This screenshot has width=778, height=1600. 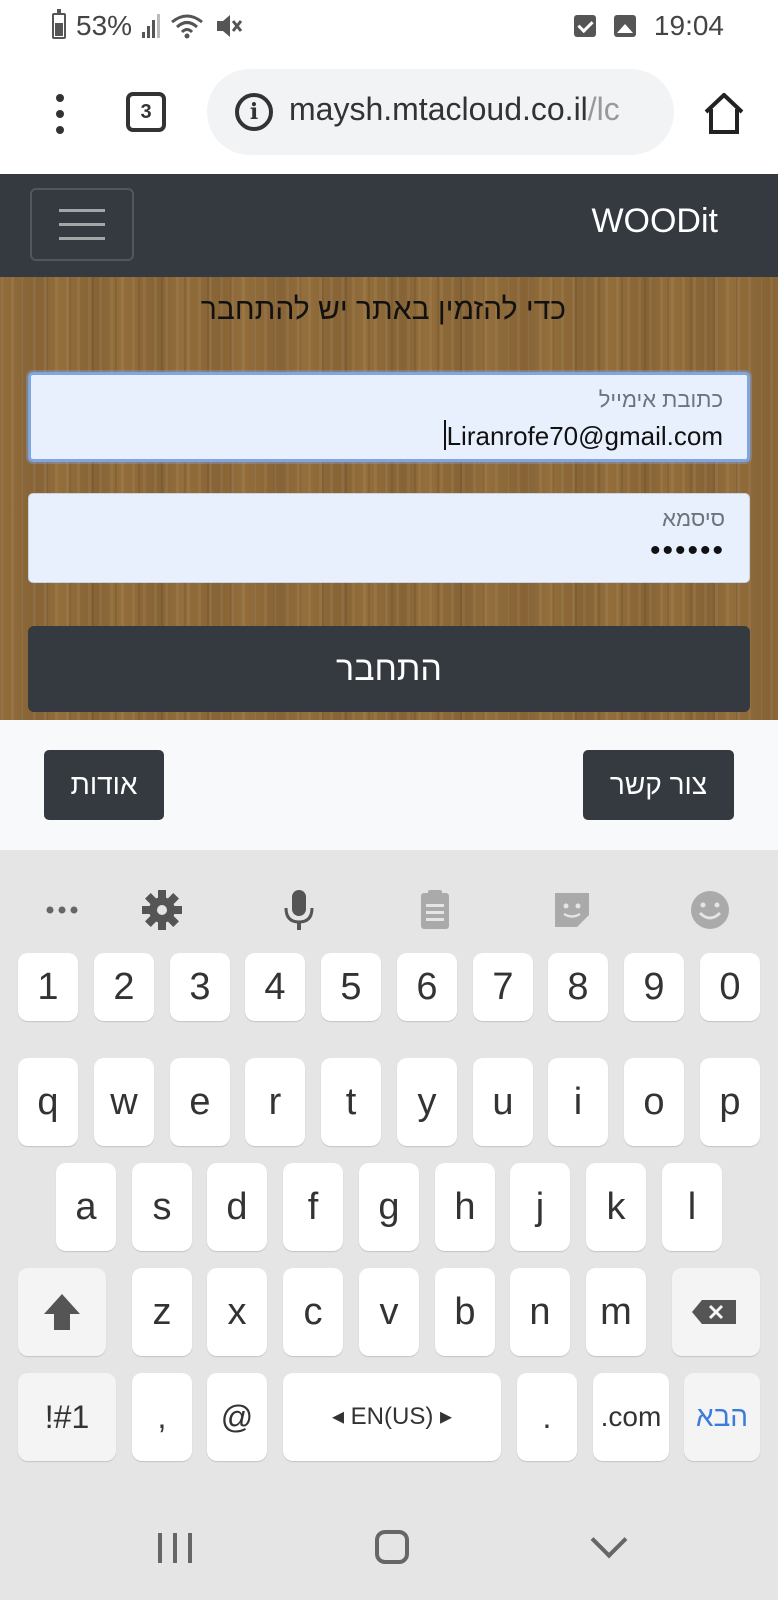 What do you see at coordinates (313, 1312) in the screenshot?
I see `key-c: c` at bounding box center [313, 1312].